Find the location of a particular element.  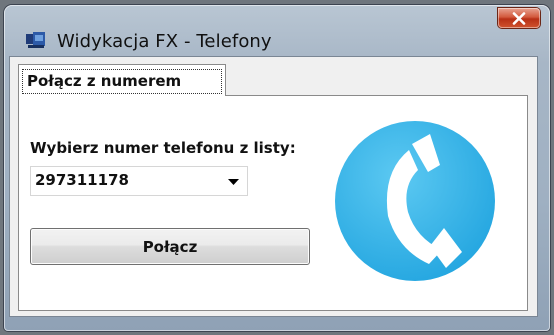

phone-number-value: 297311178 is located at coordinates (82, 180).